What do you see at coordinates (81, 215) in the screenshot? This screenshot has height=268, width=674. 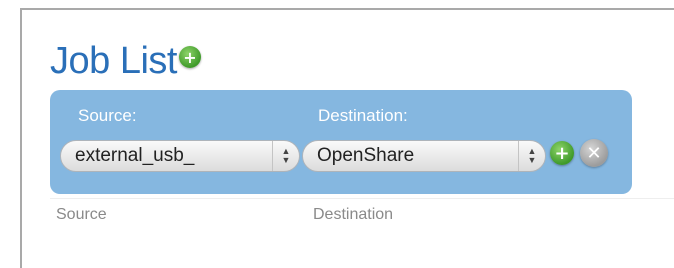 I see `column-header-source: Source` at bounding box center [81, 215].